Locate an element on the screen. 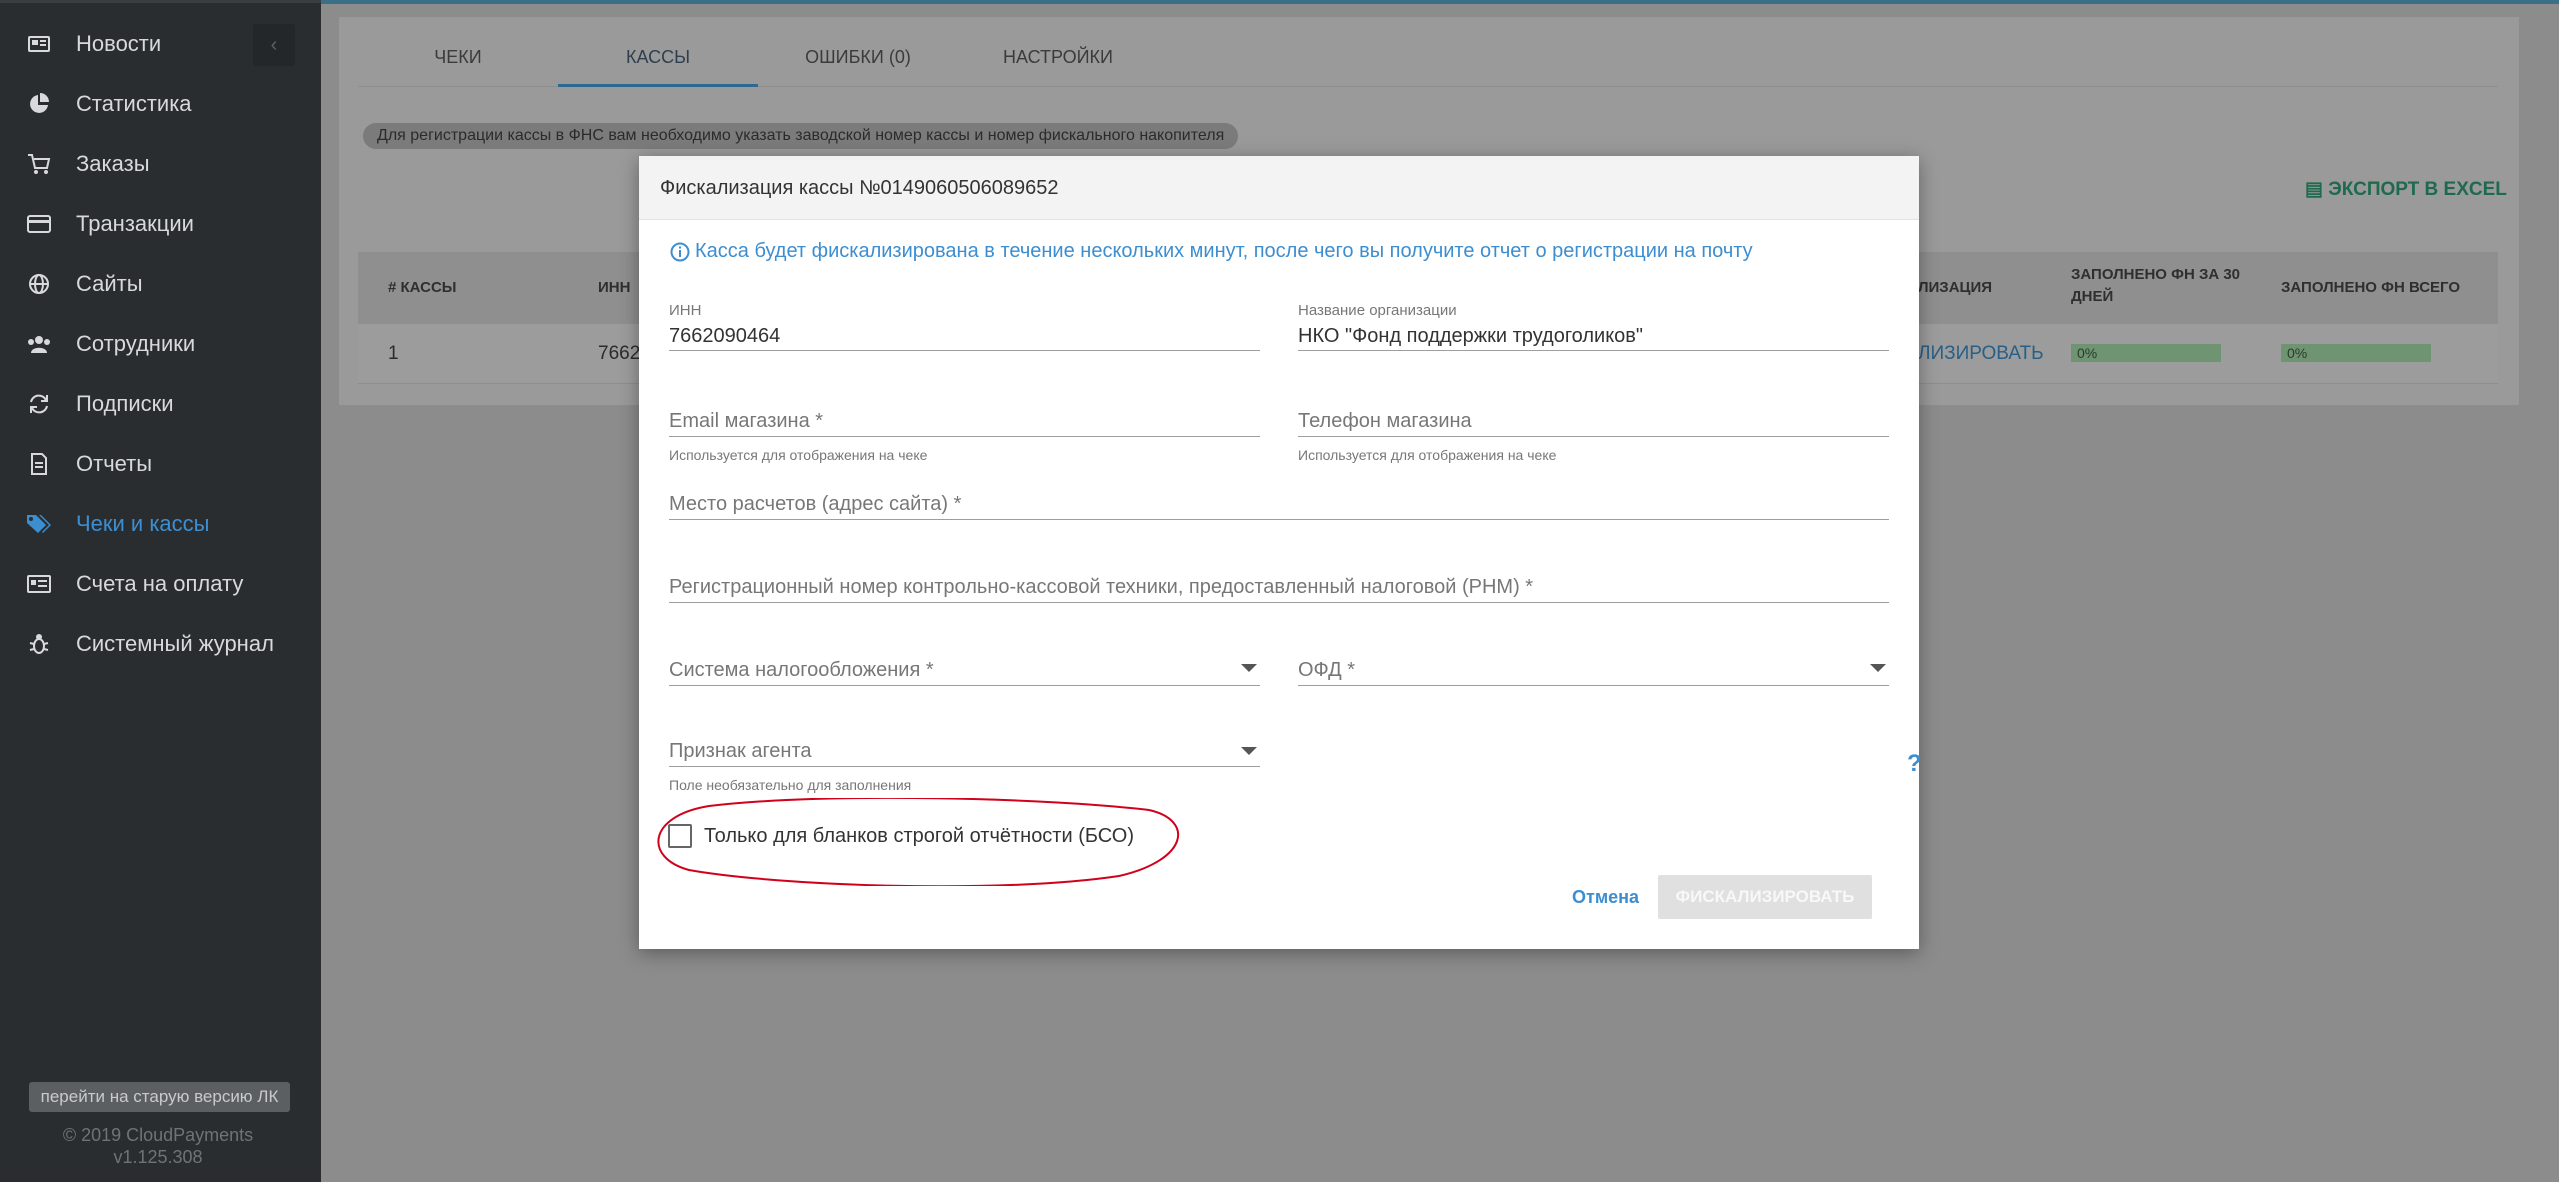 This screenshot has width=2559, height=1182. document-icon is located at coordinates (39, 464).